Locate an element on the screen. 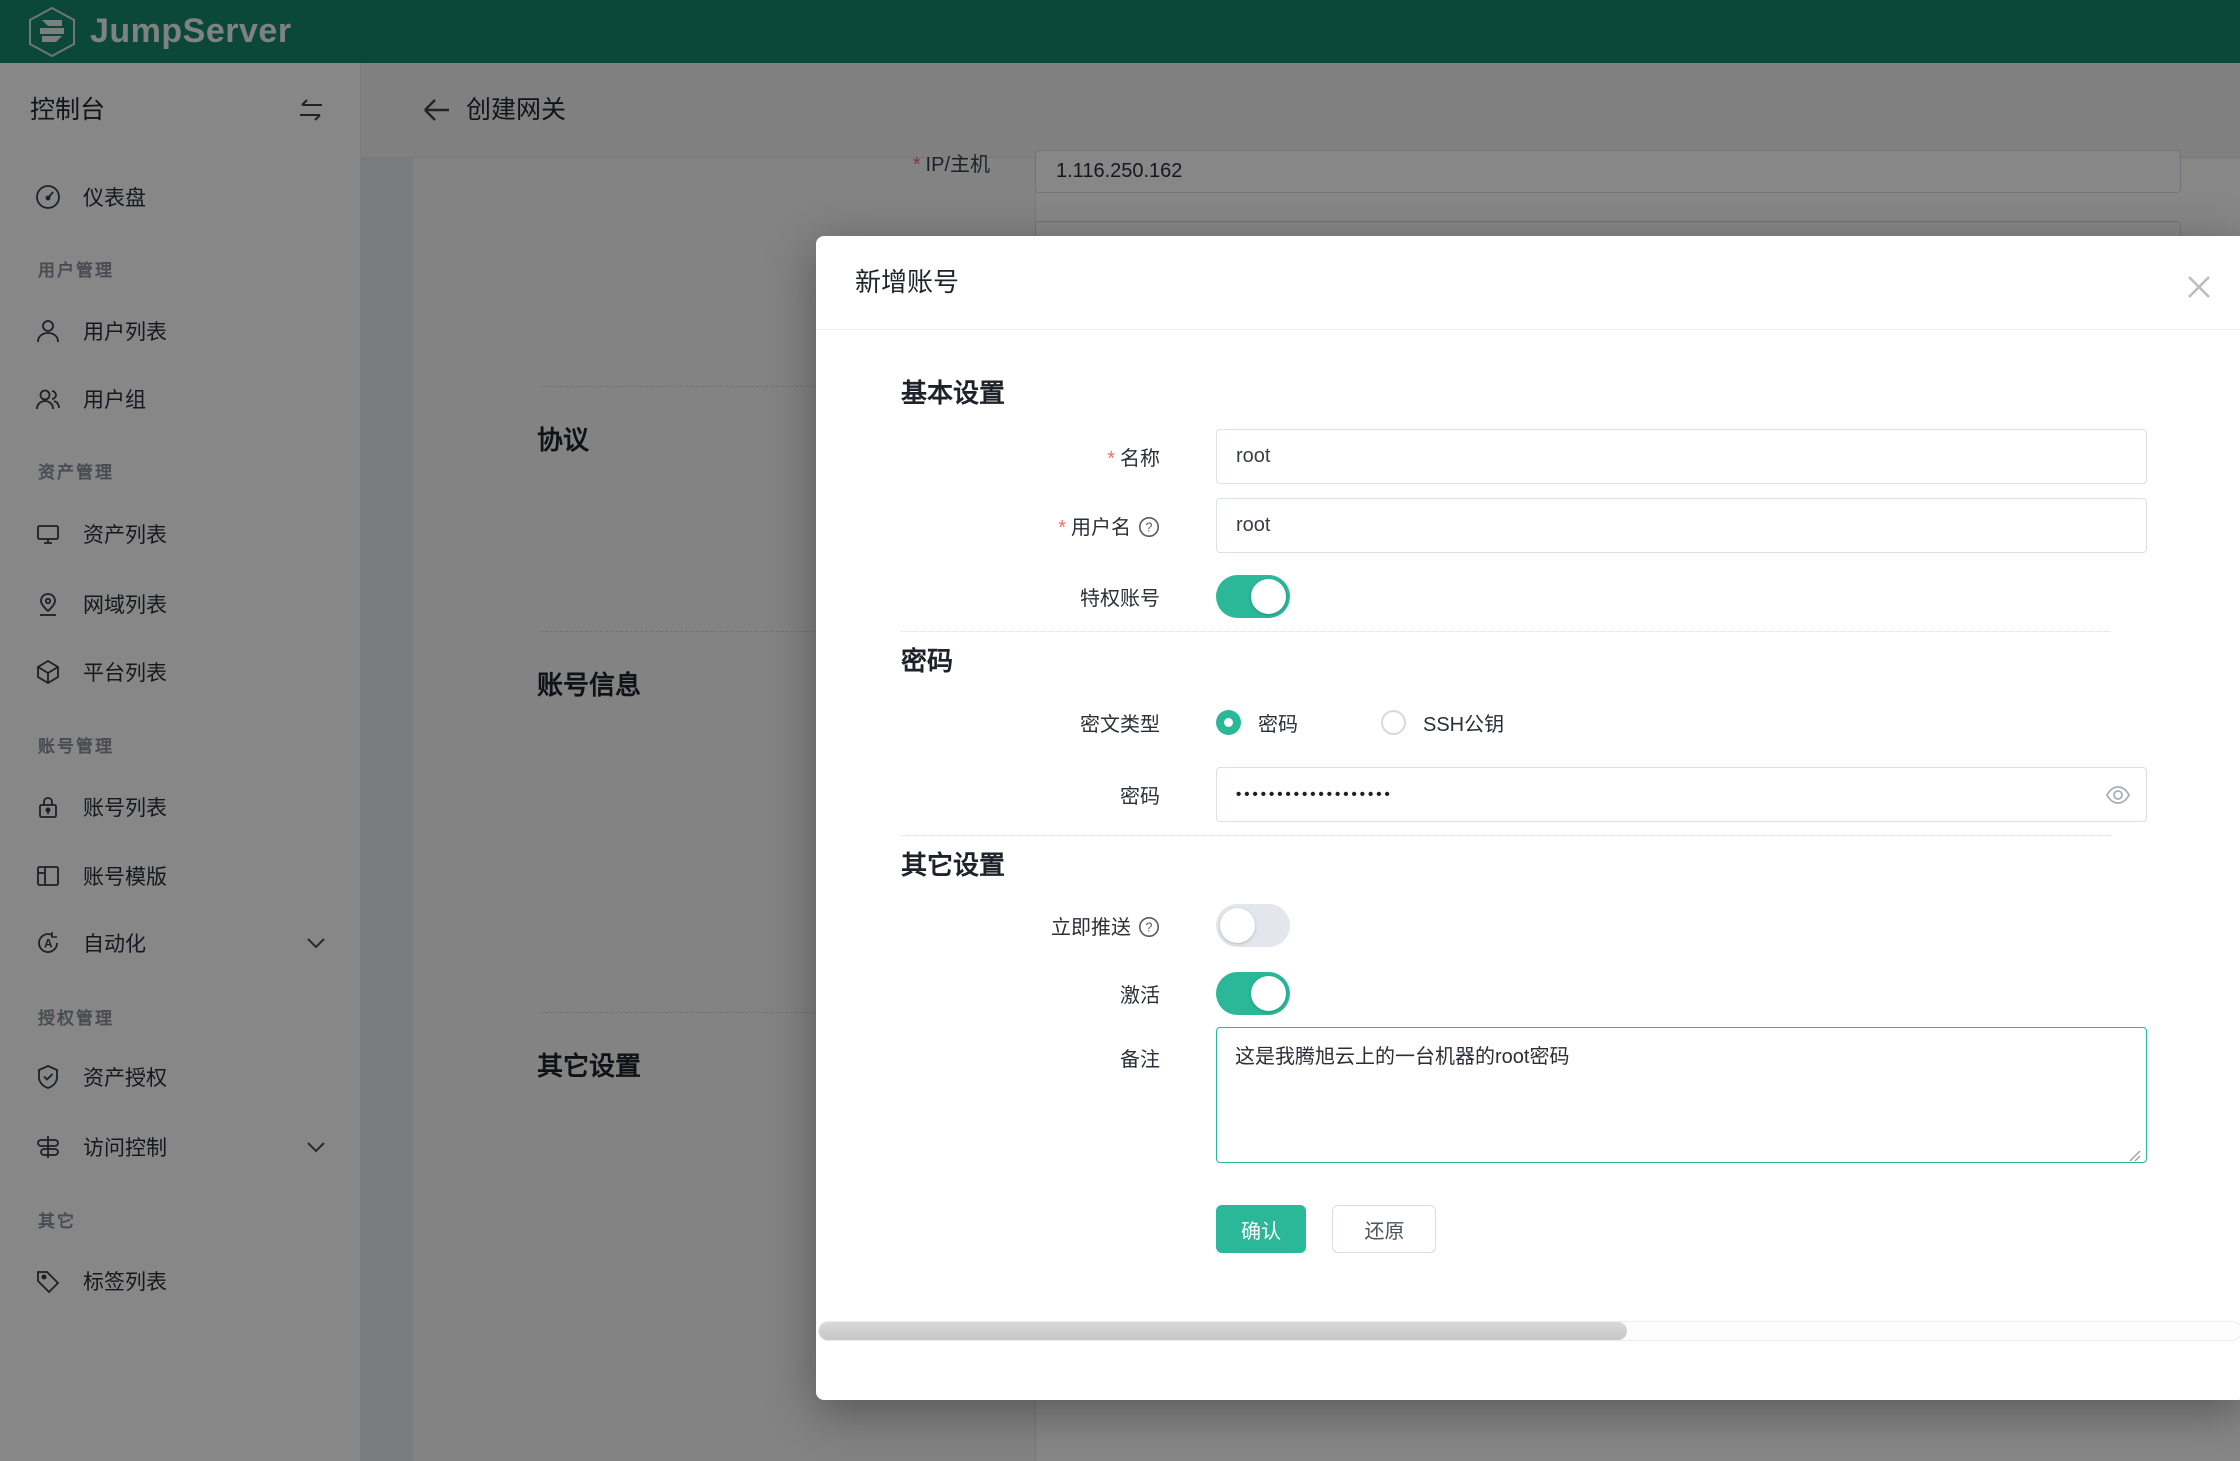 This screenshot has width=2240, height=1461. active-toggle is located at coordinates (1253, 993).